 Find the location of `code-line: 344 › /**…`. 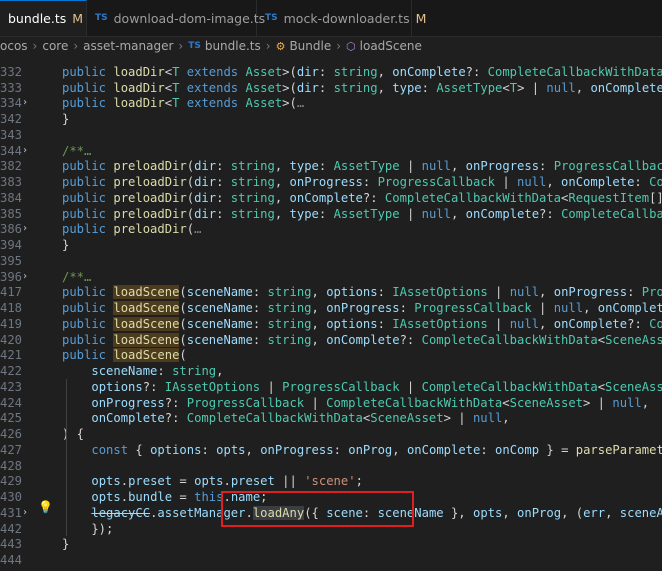

code-line: 344 › /**… is located at coordinates (331, 151).